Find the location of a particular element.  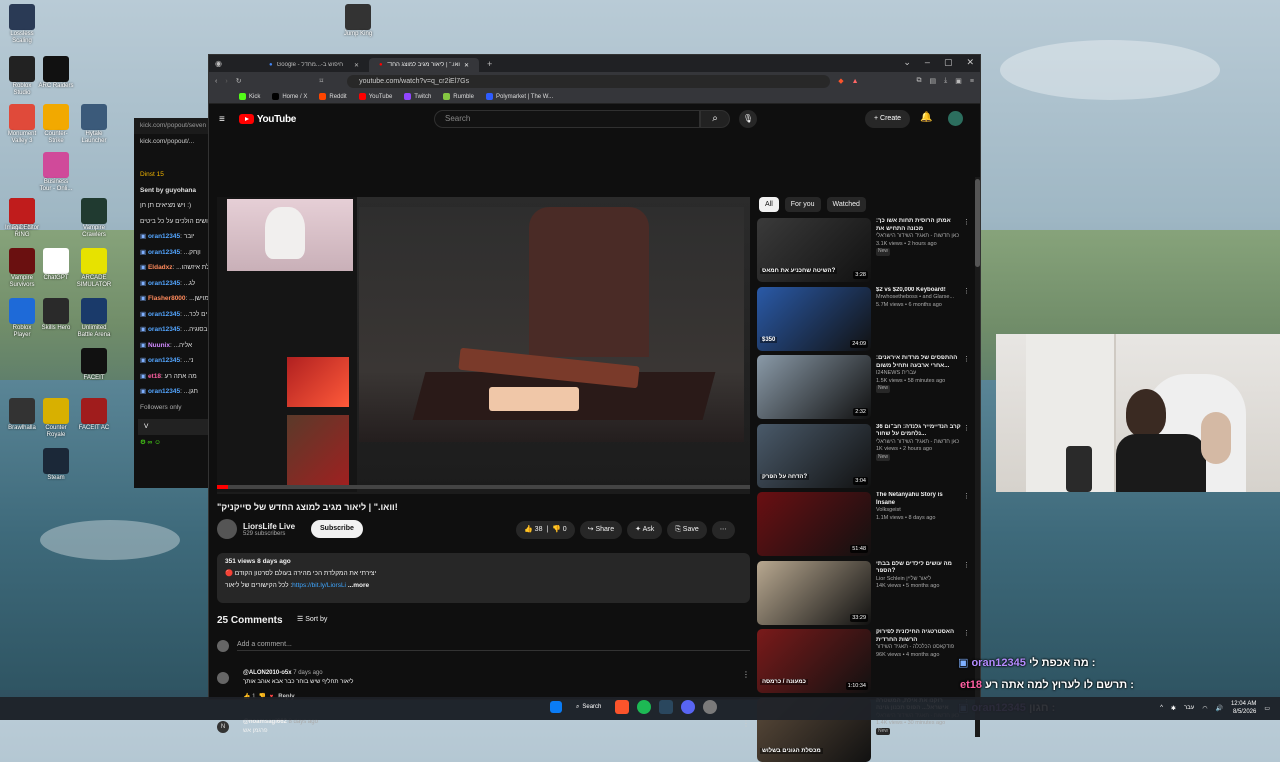

account-avatar is located at coordinates (955, 118).